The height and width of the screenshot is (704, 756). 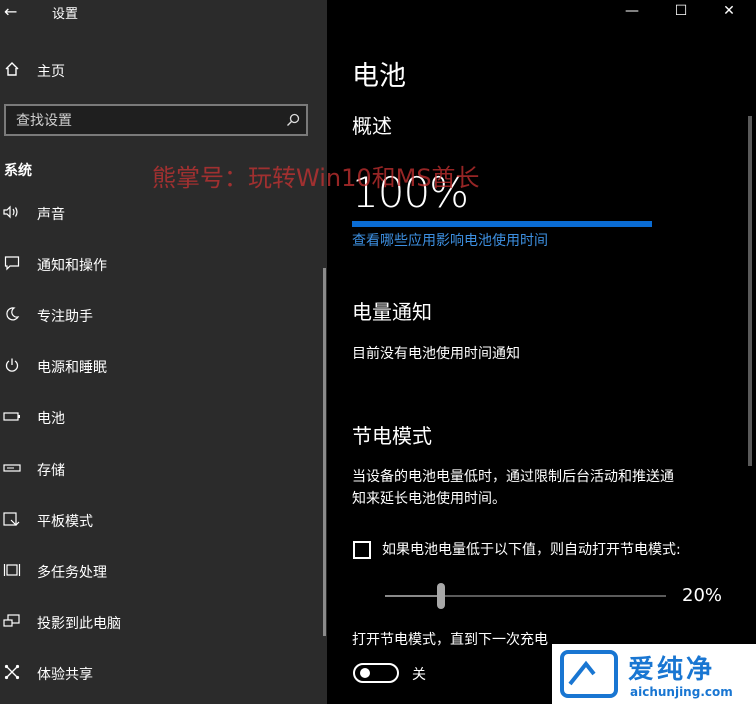 What do you see at coordinates (160, 469) in the screenshot?
I see `sidebar-item-storage: 存储` at bounding box center [160, 469].